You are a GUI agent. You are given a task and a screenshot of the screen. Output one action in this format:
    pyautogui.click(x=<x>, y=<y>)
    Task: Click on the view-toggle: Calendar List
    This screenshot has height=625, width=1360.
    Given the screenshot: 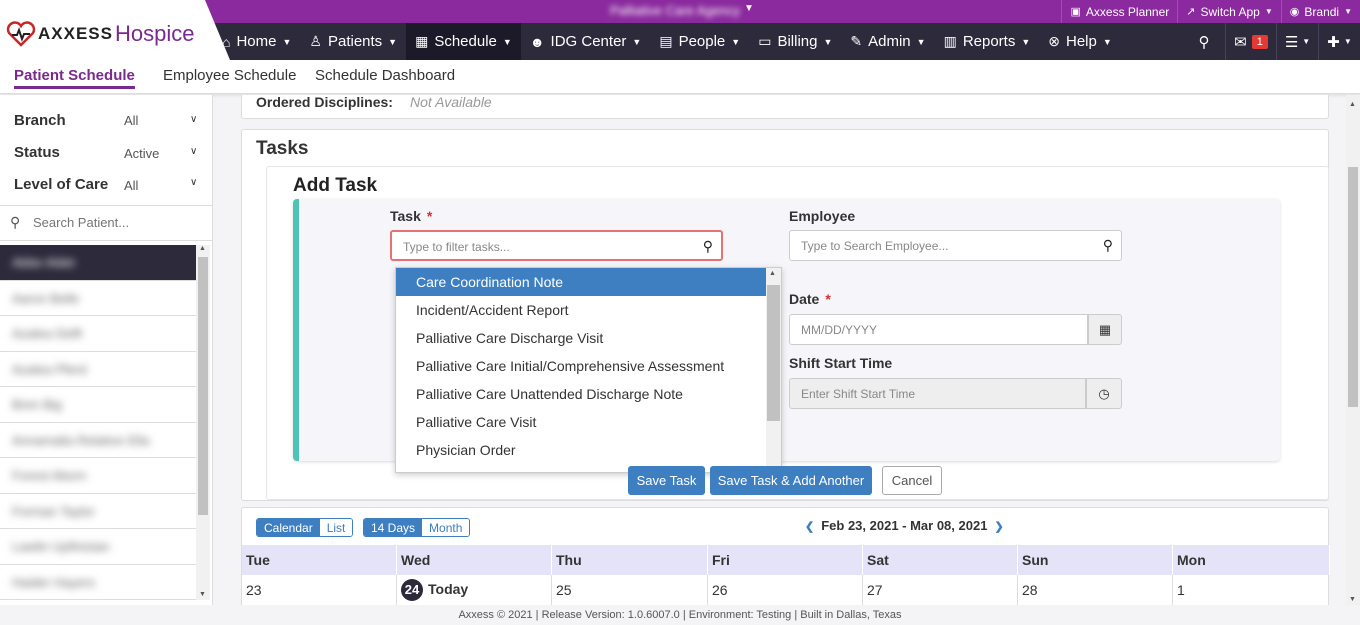 What is the action you would take?
    pyautogui.click(x=305, y=527)
    